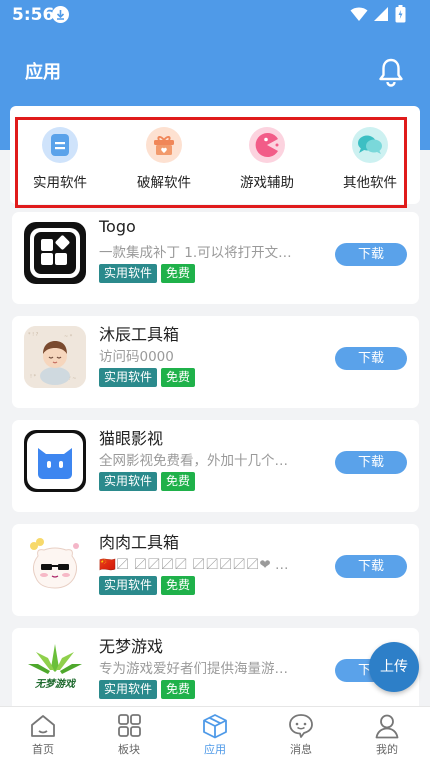 The height and width of the screenshot is (764, 430). I want to click on nav-label: 我的, so click(387, 749).